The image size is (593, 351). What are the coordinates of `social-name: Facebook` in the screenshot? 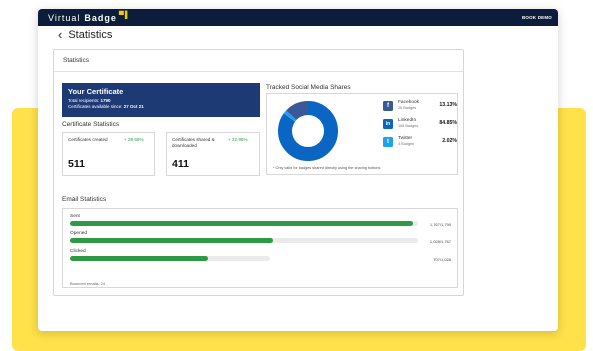 It's located at (409, 102).